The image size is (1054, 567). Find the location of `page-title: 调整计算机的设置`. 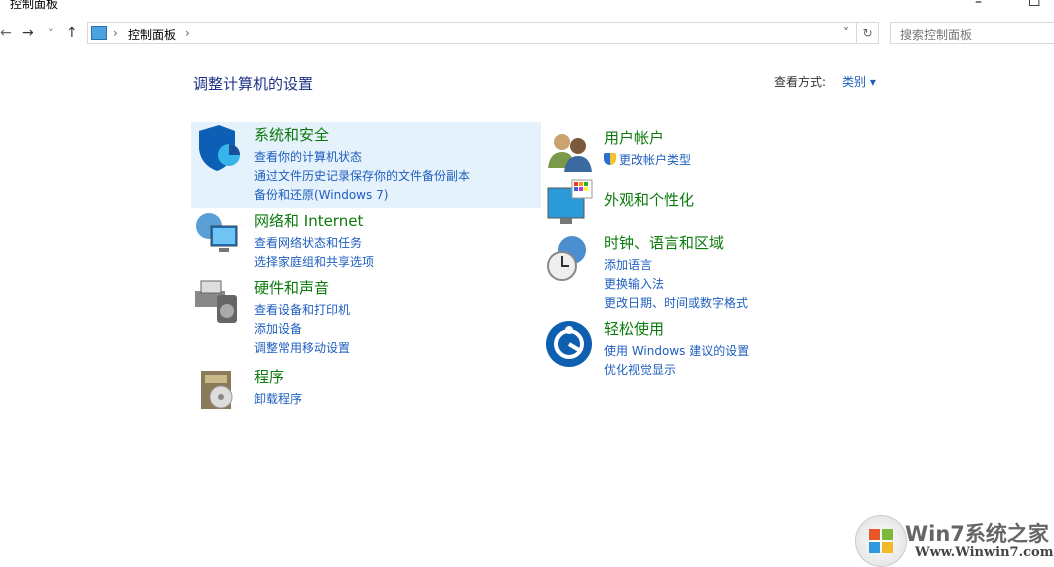

page-title: 调整计算机的设置 is located at coordinates (253, 84).